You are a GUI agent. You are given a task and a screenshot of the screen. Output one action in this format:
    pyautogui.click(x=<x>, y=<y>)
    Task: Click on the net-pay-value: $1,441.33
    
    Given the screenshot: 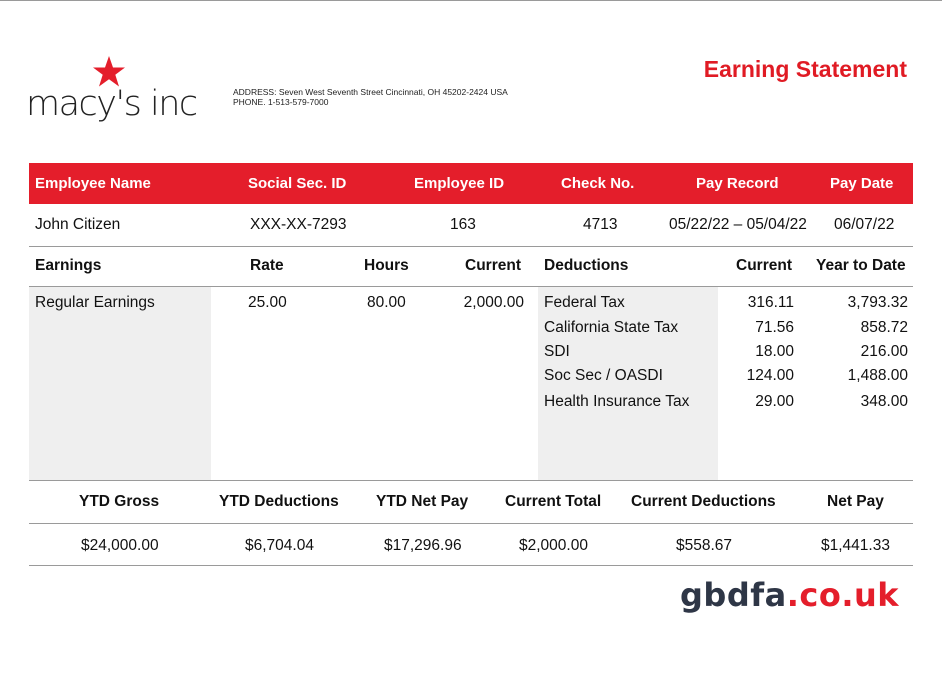 What is the action you would take?
    pyautogui.click(x=855, y=545)
    